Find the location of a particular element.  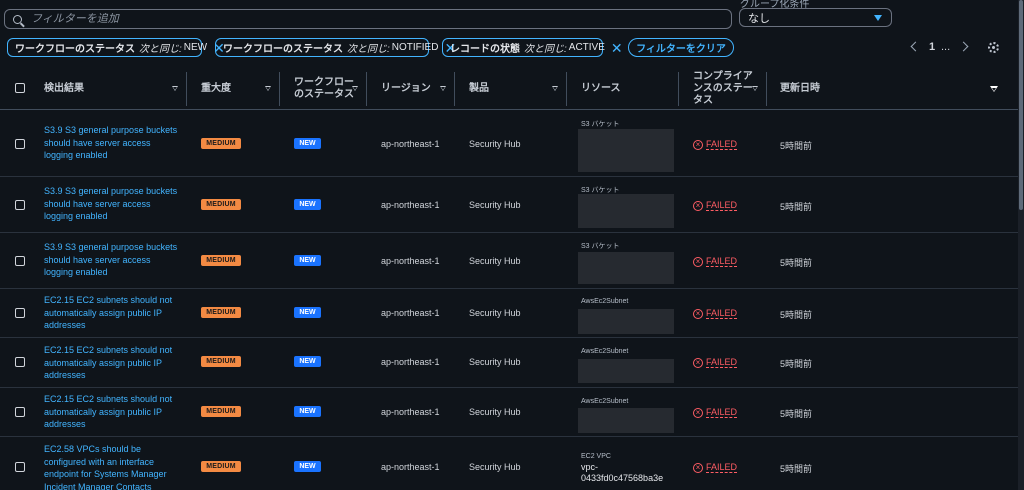

filter-search-box is located at coordinates (368, 19).